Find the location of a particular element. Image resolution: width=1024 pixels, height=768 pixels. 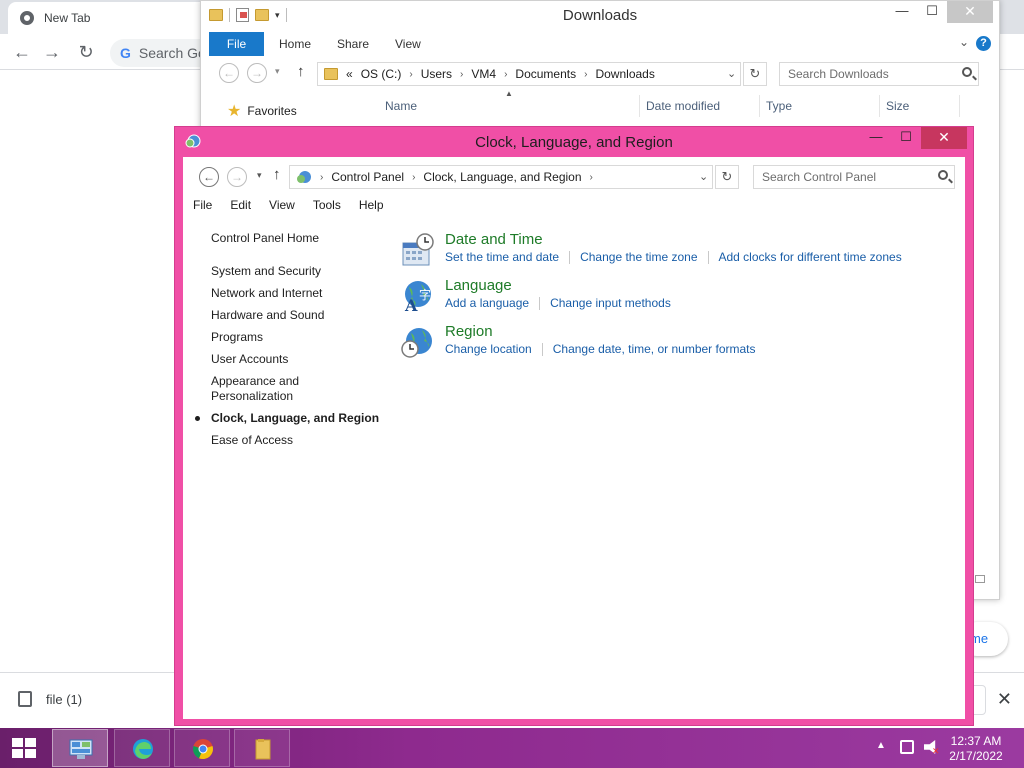

star-icon: ★ is located at coordinates (234, 111).